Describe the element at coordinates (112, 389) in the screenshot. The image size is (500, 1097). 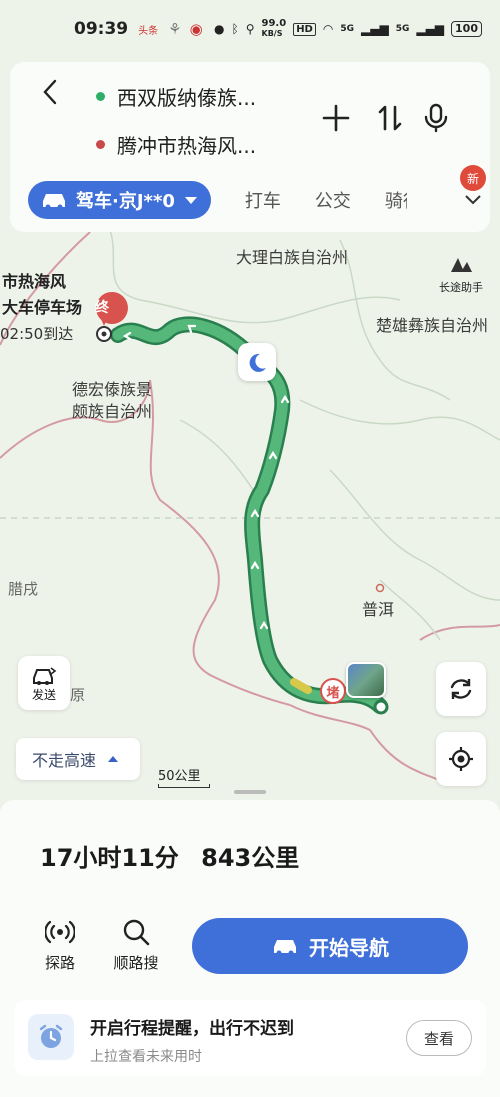
I see `region-dehong-1: 德宏傣族景` at that location.